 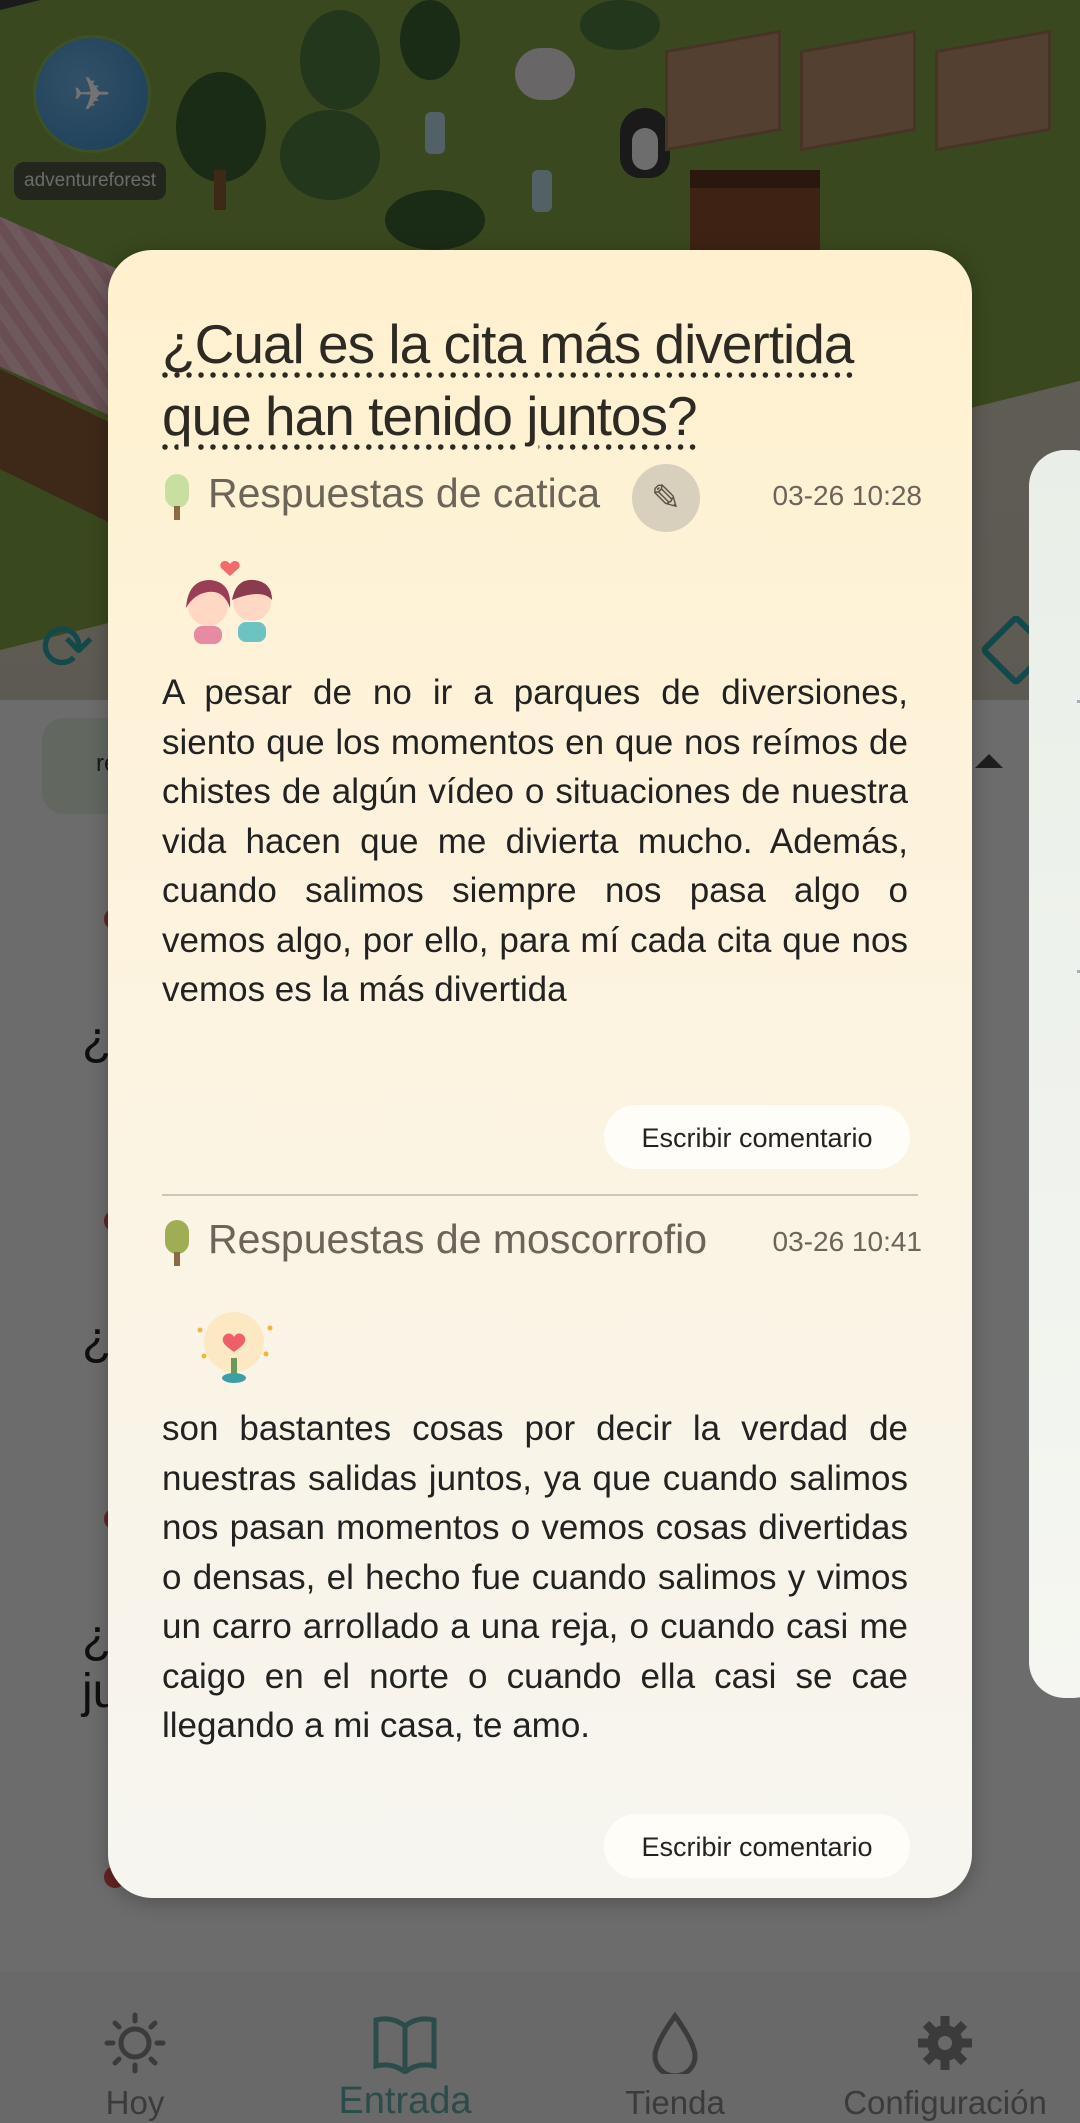 I want to click on sun-icon, so click(x=135, y=2043).